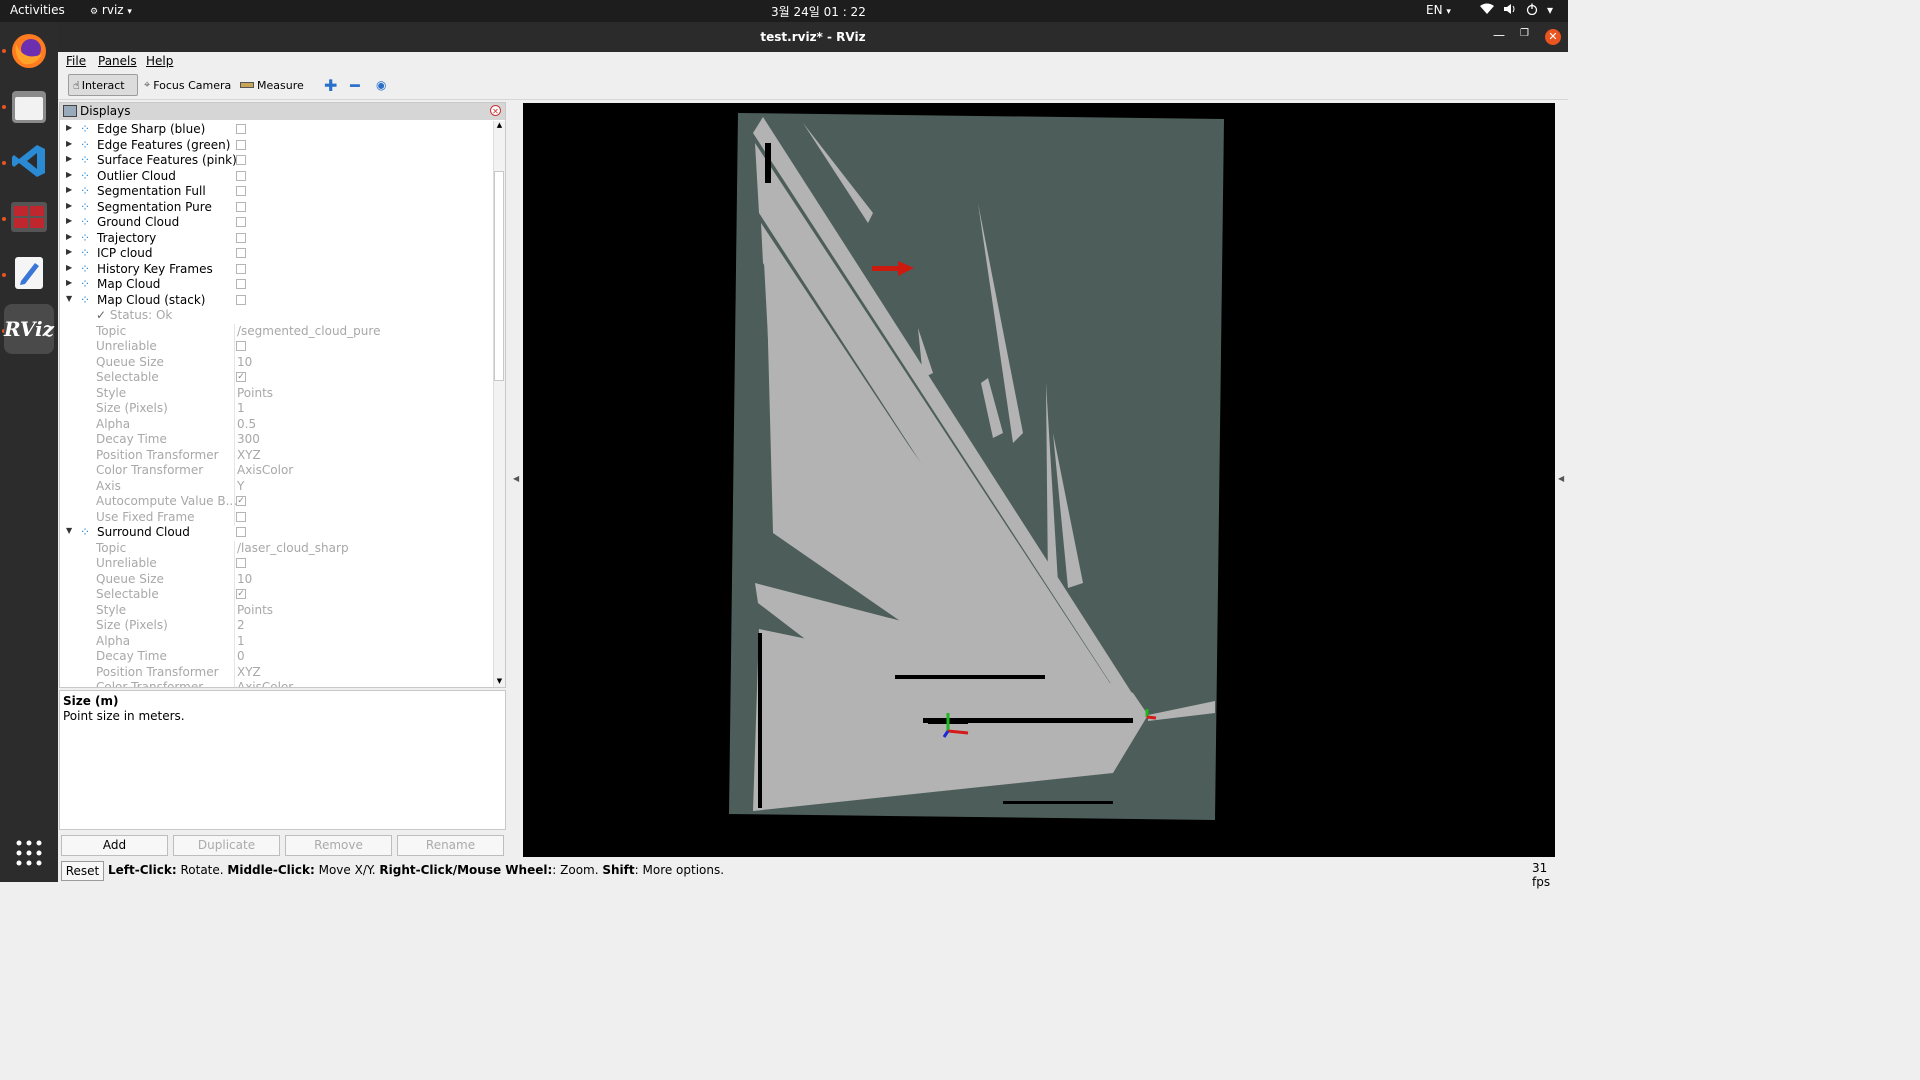  I want to click on property-row: Decay Time 300, so click(276, 440).